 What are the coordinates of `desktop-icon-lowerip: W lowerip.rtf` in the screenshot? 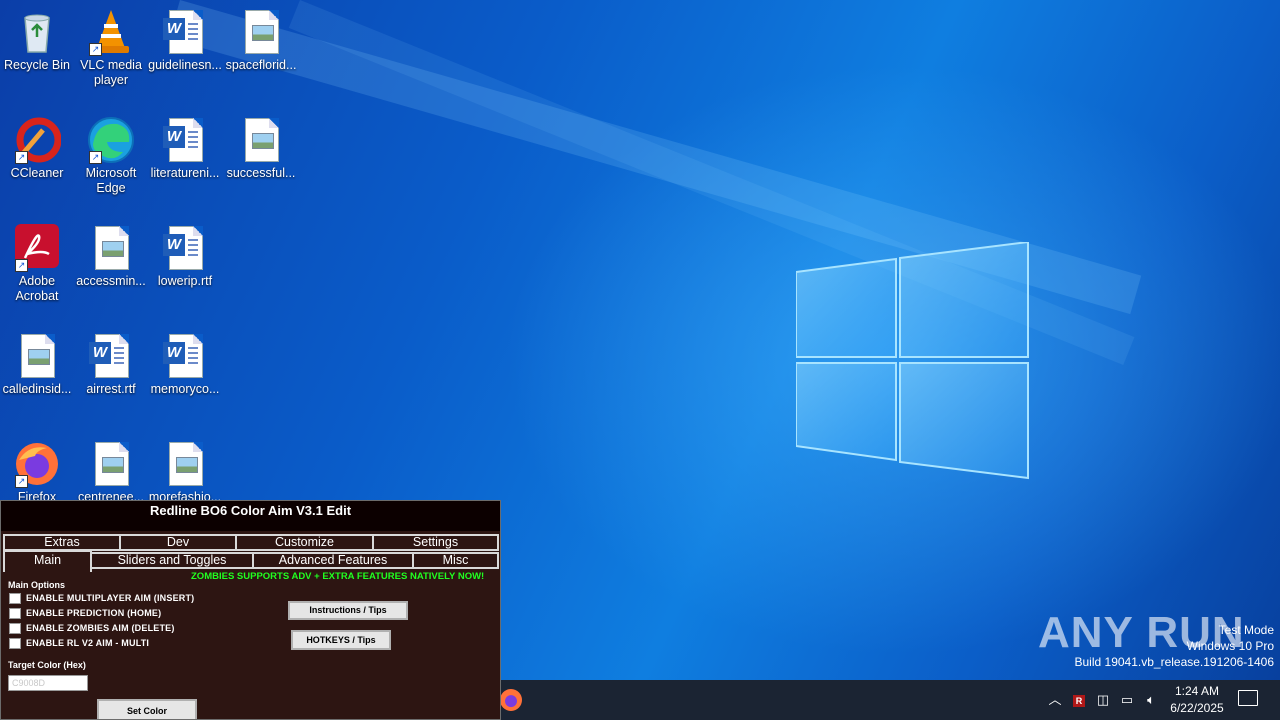 It's located at (185, 256).